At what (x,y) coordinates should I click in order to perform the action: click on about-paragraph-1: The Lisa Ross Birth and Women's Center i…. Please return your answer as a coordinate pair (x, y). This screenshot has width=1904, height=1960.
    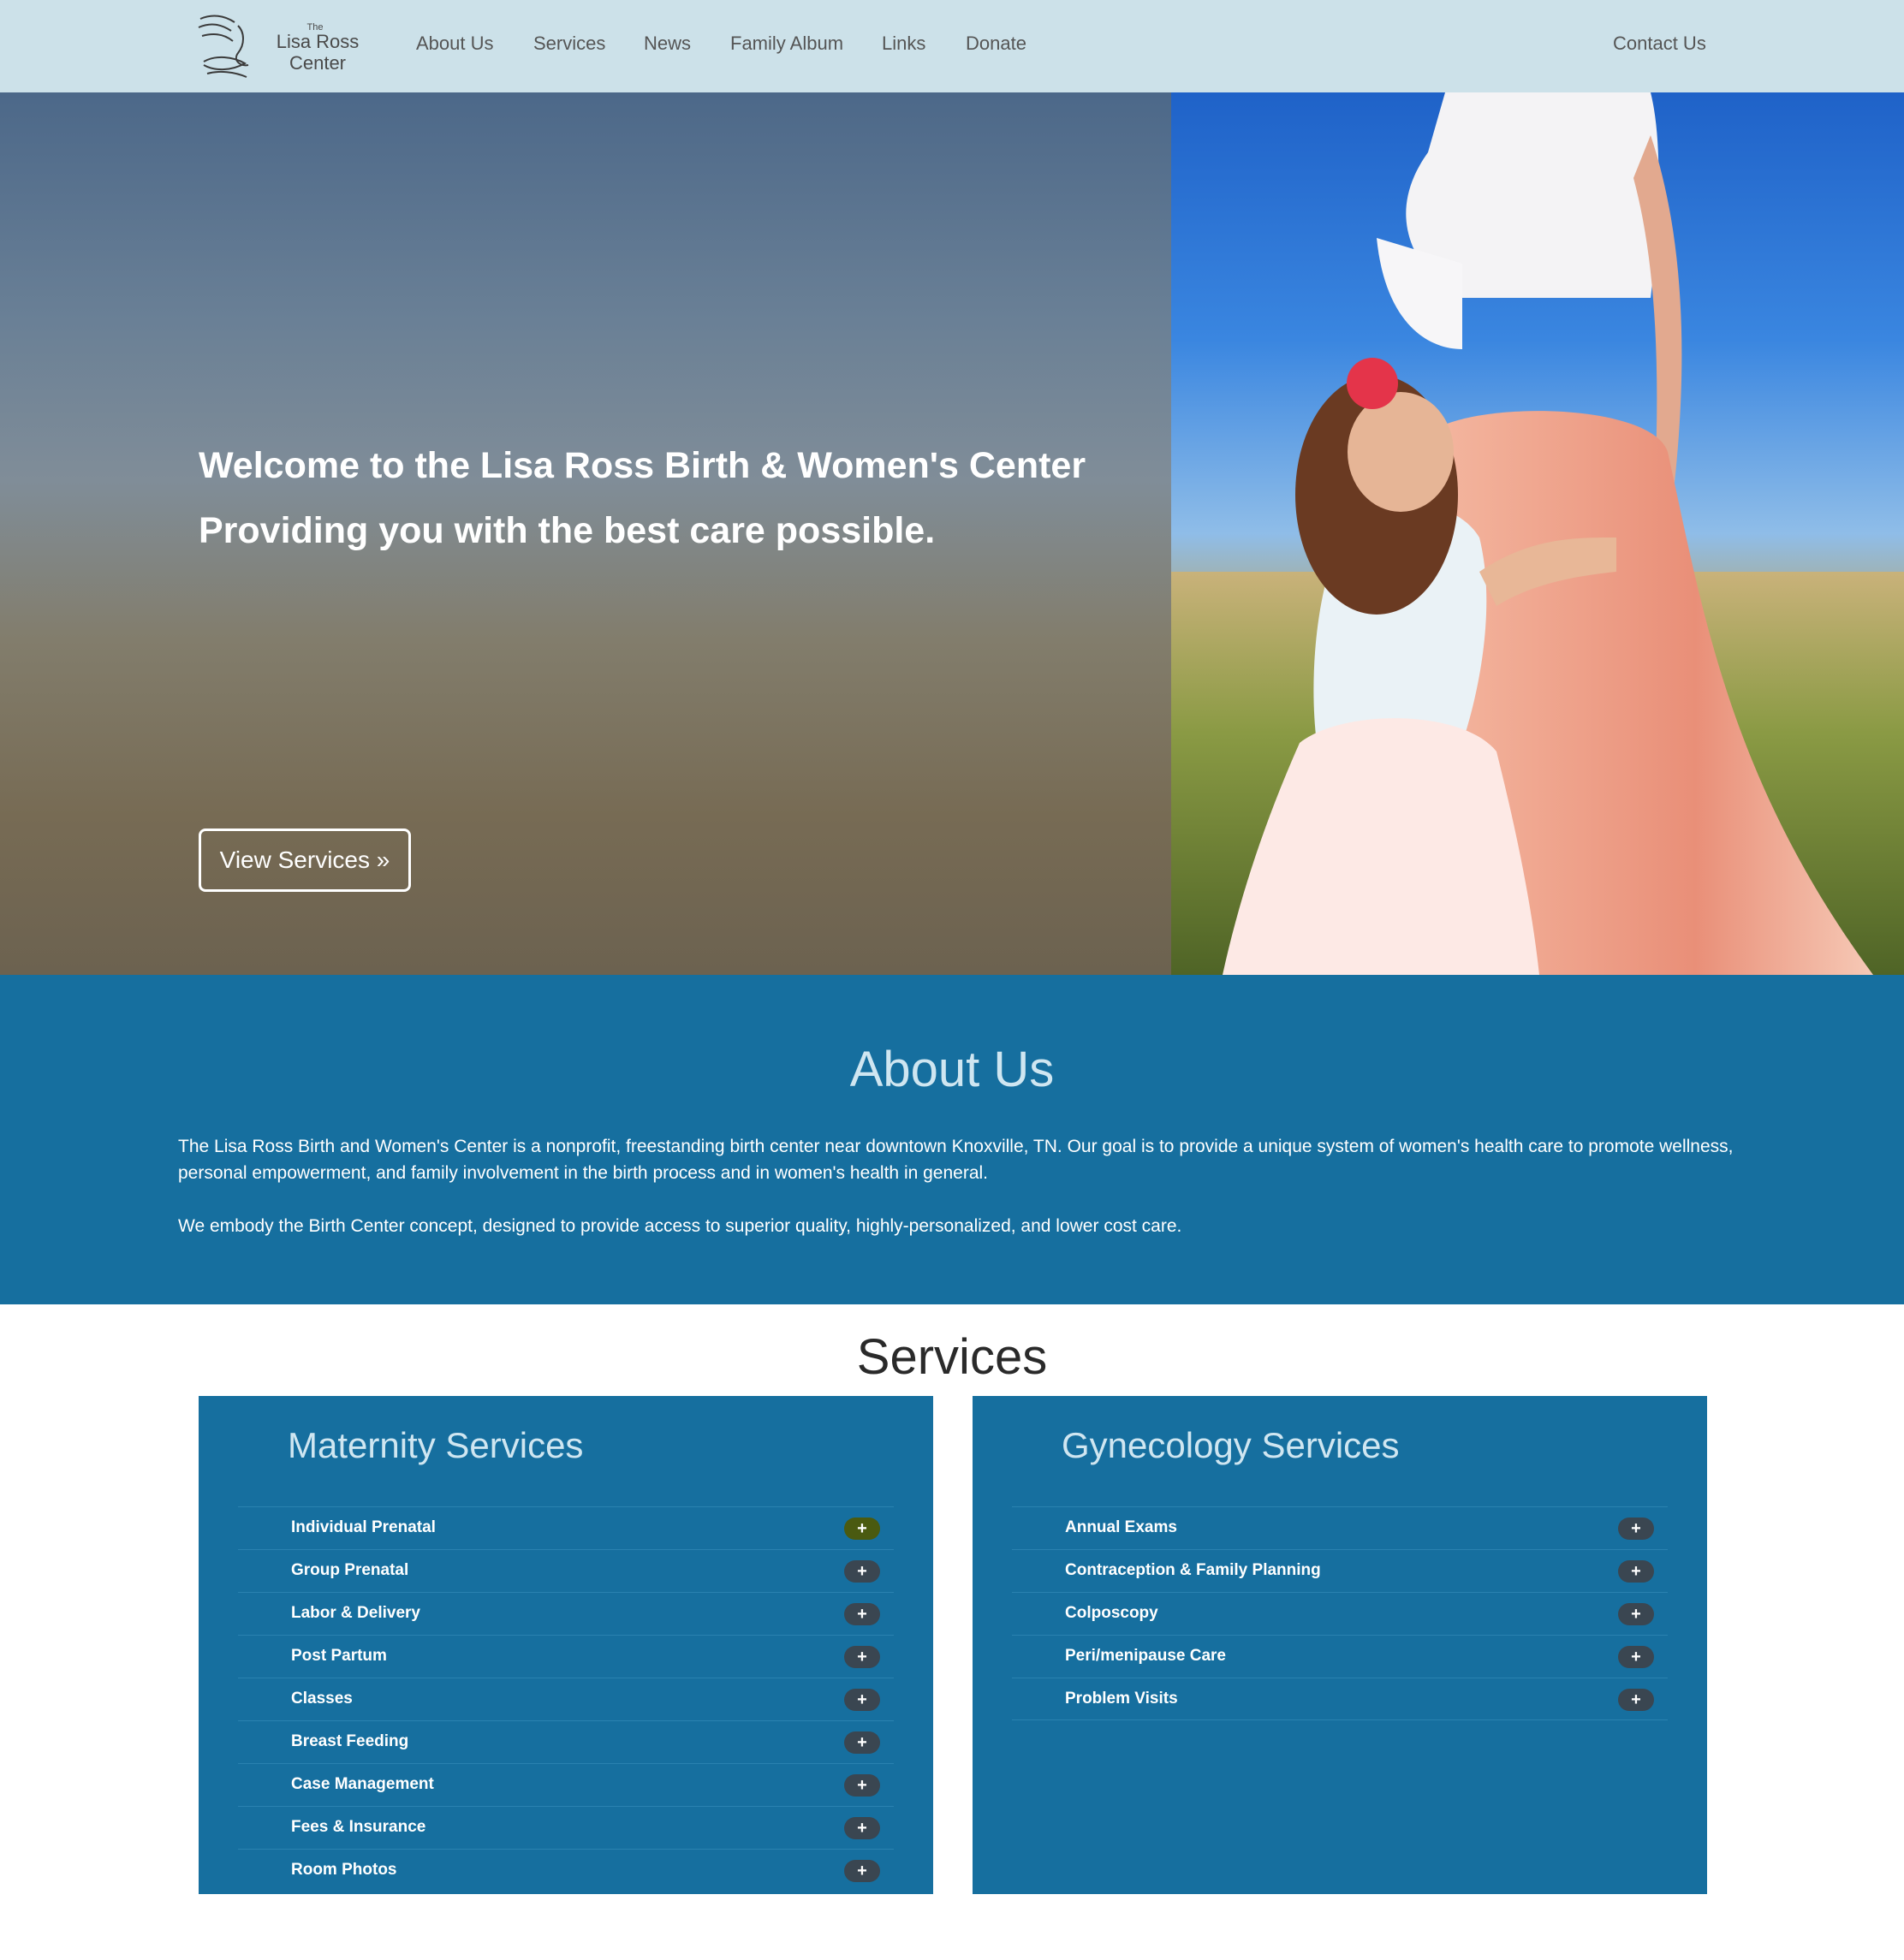
    Looking at the image, I should click on (956, 1160).